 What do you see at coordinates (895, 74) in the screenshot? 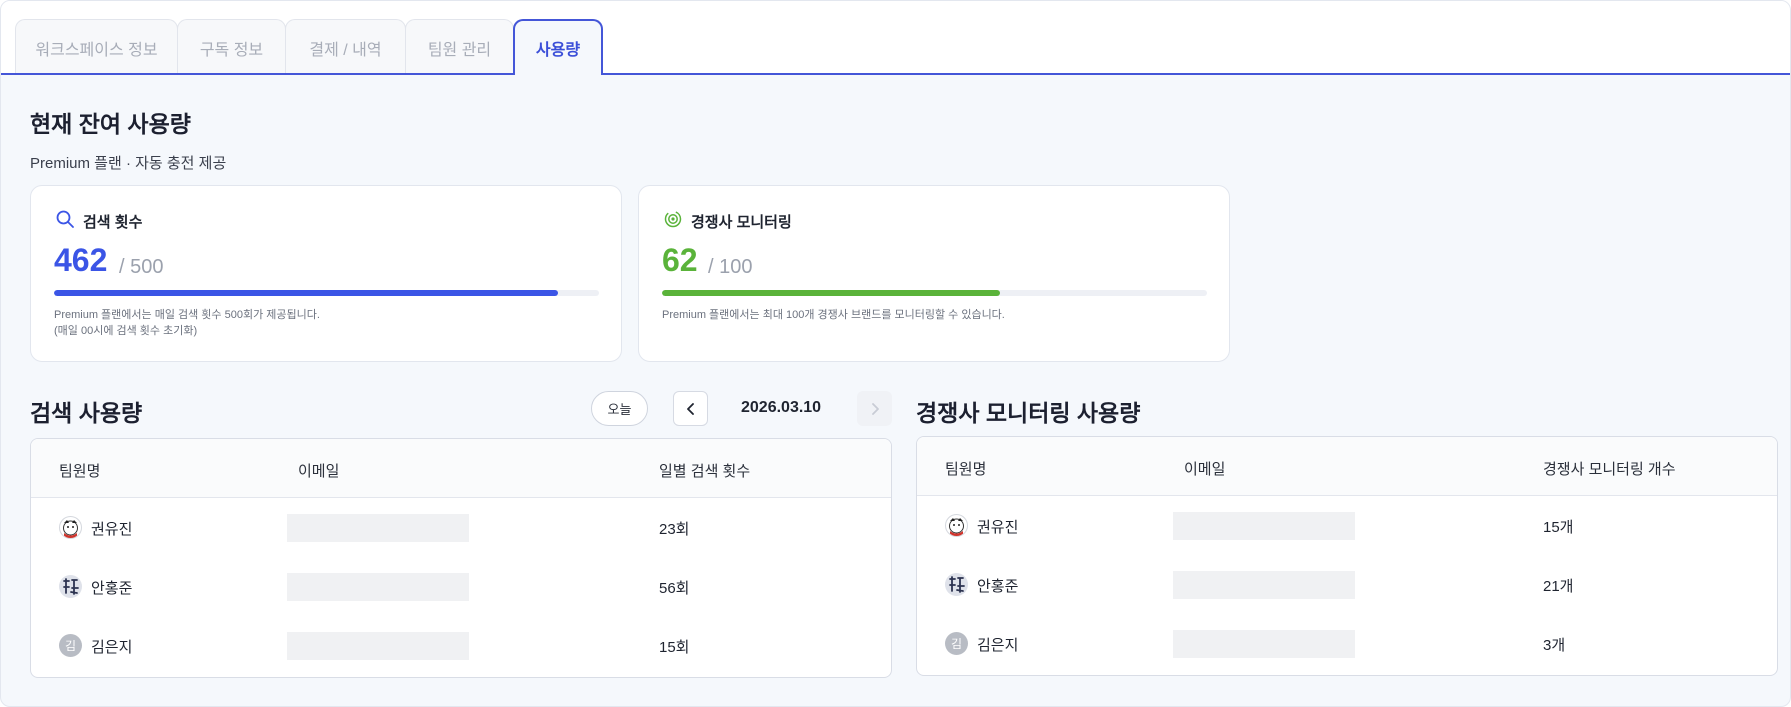
I see `tab-underline` at bounding box center [895, 74].